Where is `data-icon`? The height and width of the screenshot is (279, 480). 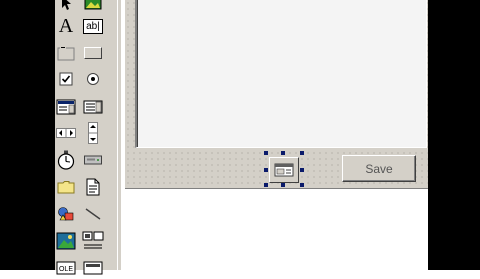
data-icon is located at coordinates (93, 241).